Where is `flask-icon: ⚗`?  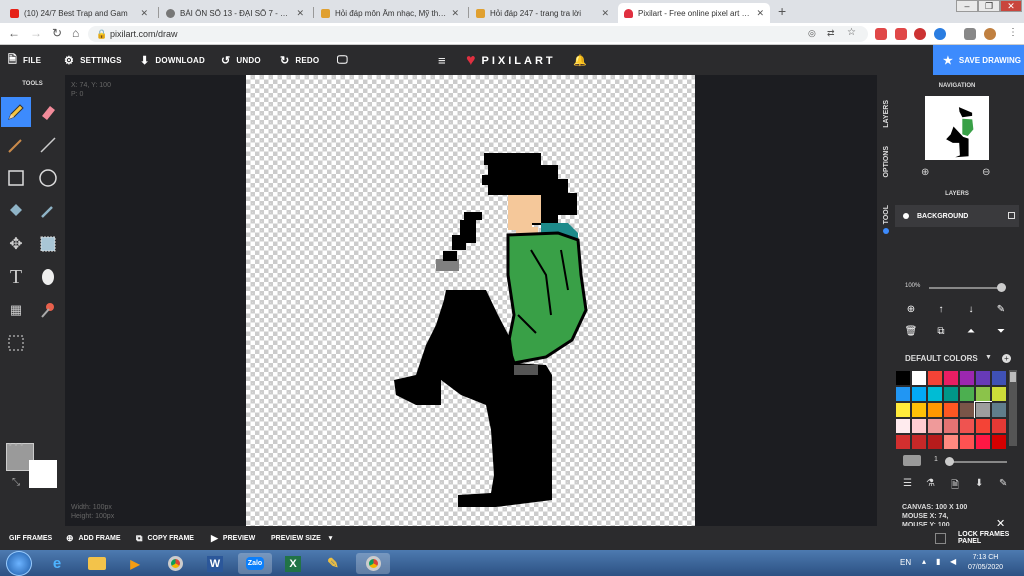
flask-icon: ⚗ is located at coordinates (930, 483).